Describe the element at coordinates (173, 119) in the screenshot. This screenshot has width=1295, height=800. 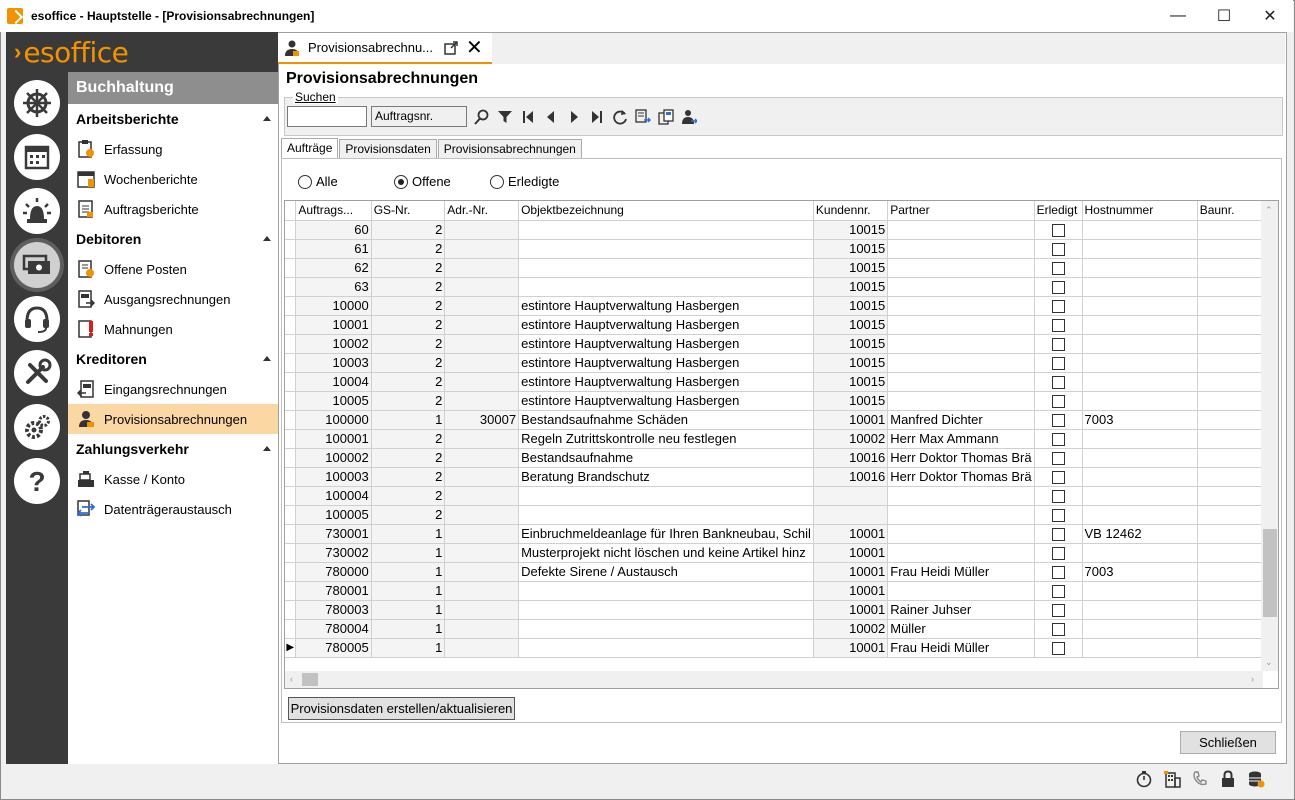
I see `nav-group-arbeitsberichte: Arbeitsberichte` at that location.